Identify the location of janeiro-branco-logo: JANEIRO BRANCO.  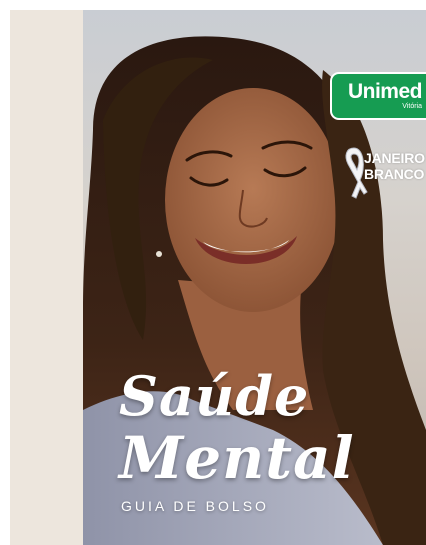
(383, 172).